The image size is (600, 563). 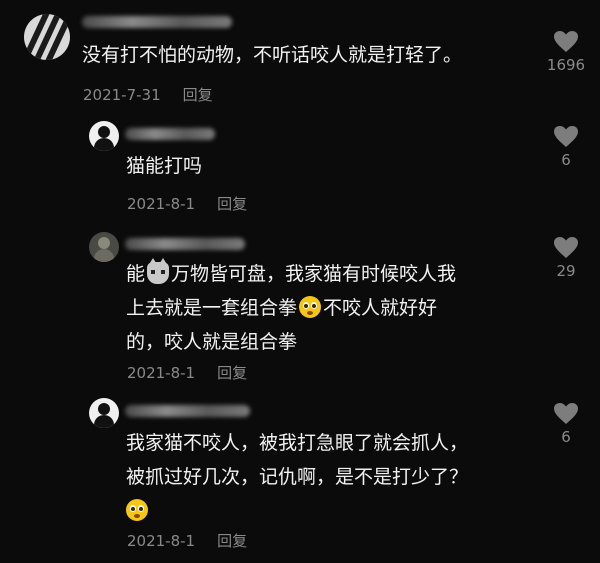 I want to click on comment-text: 猫能打吗, so click(x=164, y=166).